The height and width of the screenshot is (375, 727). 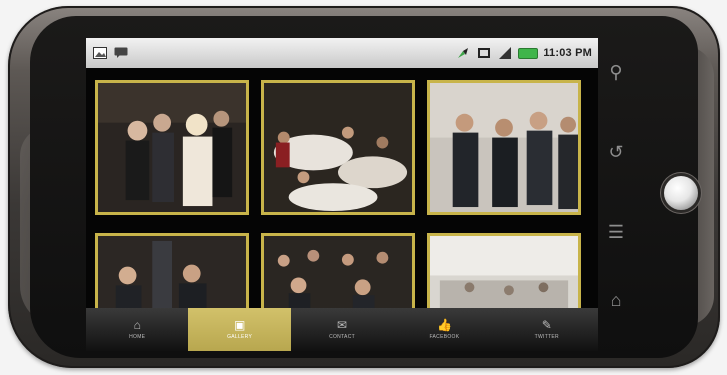 I want to click on status-bar: 11:03 PM, so click(x=342, y=53).